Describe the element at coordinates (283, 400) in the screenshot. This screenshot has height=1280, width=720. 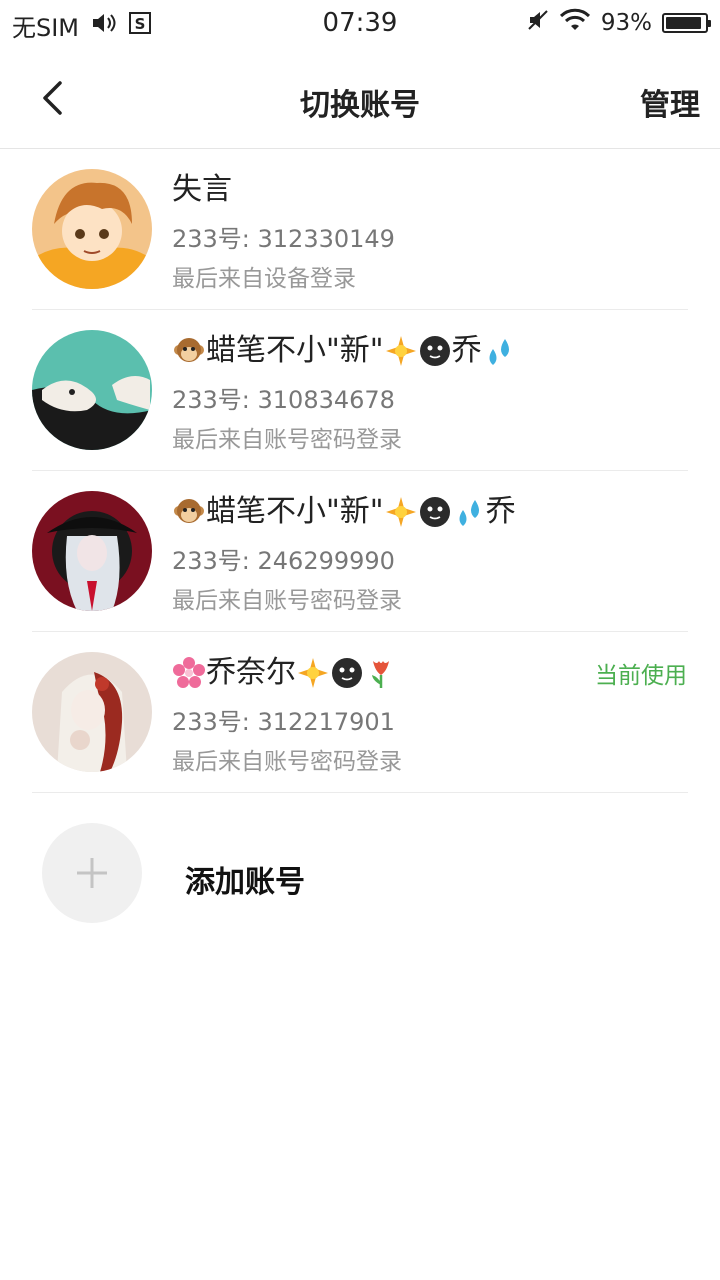
I see `account-id: 233号: 310834678` at that location.